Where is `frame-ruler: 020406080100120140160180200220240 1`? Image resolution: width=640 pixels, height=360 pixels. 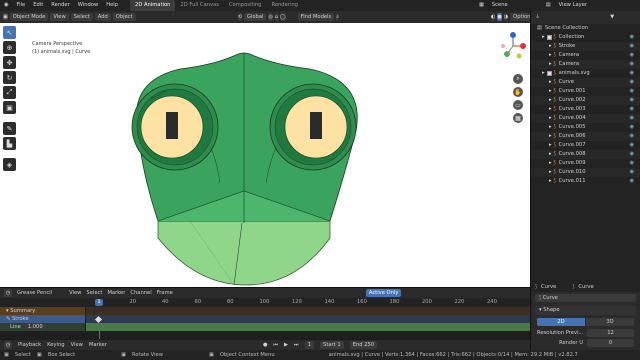
frame-ruler: 020406080100120140160180200220240 1 is located at coordinates (265, 302).